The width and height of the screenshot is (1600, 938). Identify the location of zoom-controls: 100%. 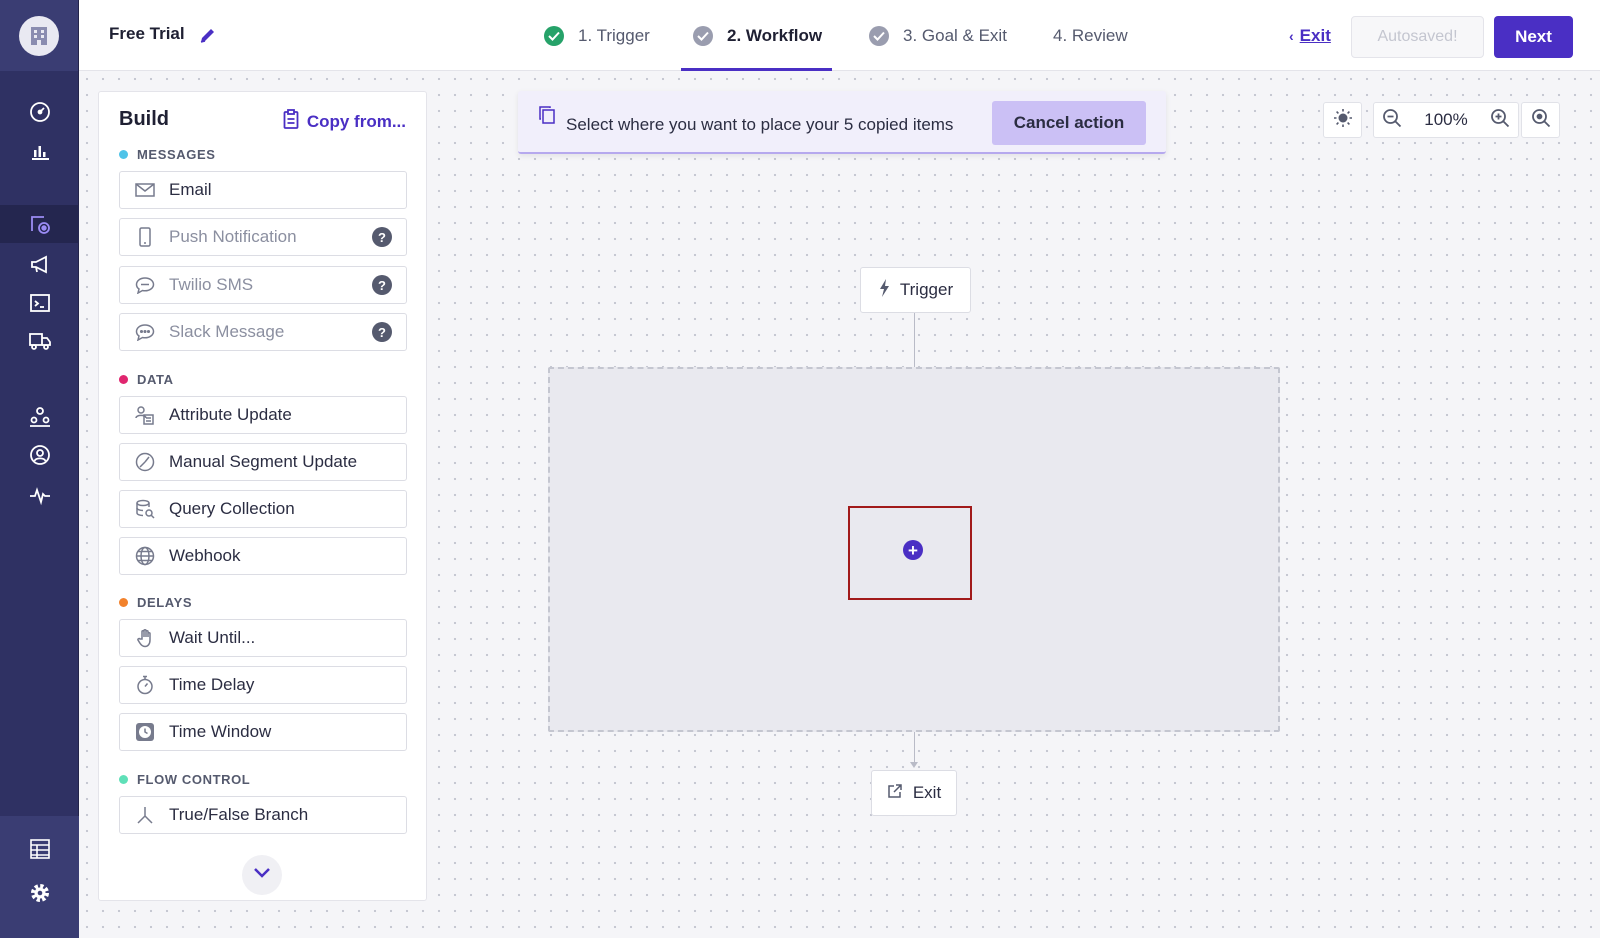
(1446, 120).